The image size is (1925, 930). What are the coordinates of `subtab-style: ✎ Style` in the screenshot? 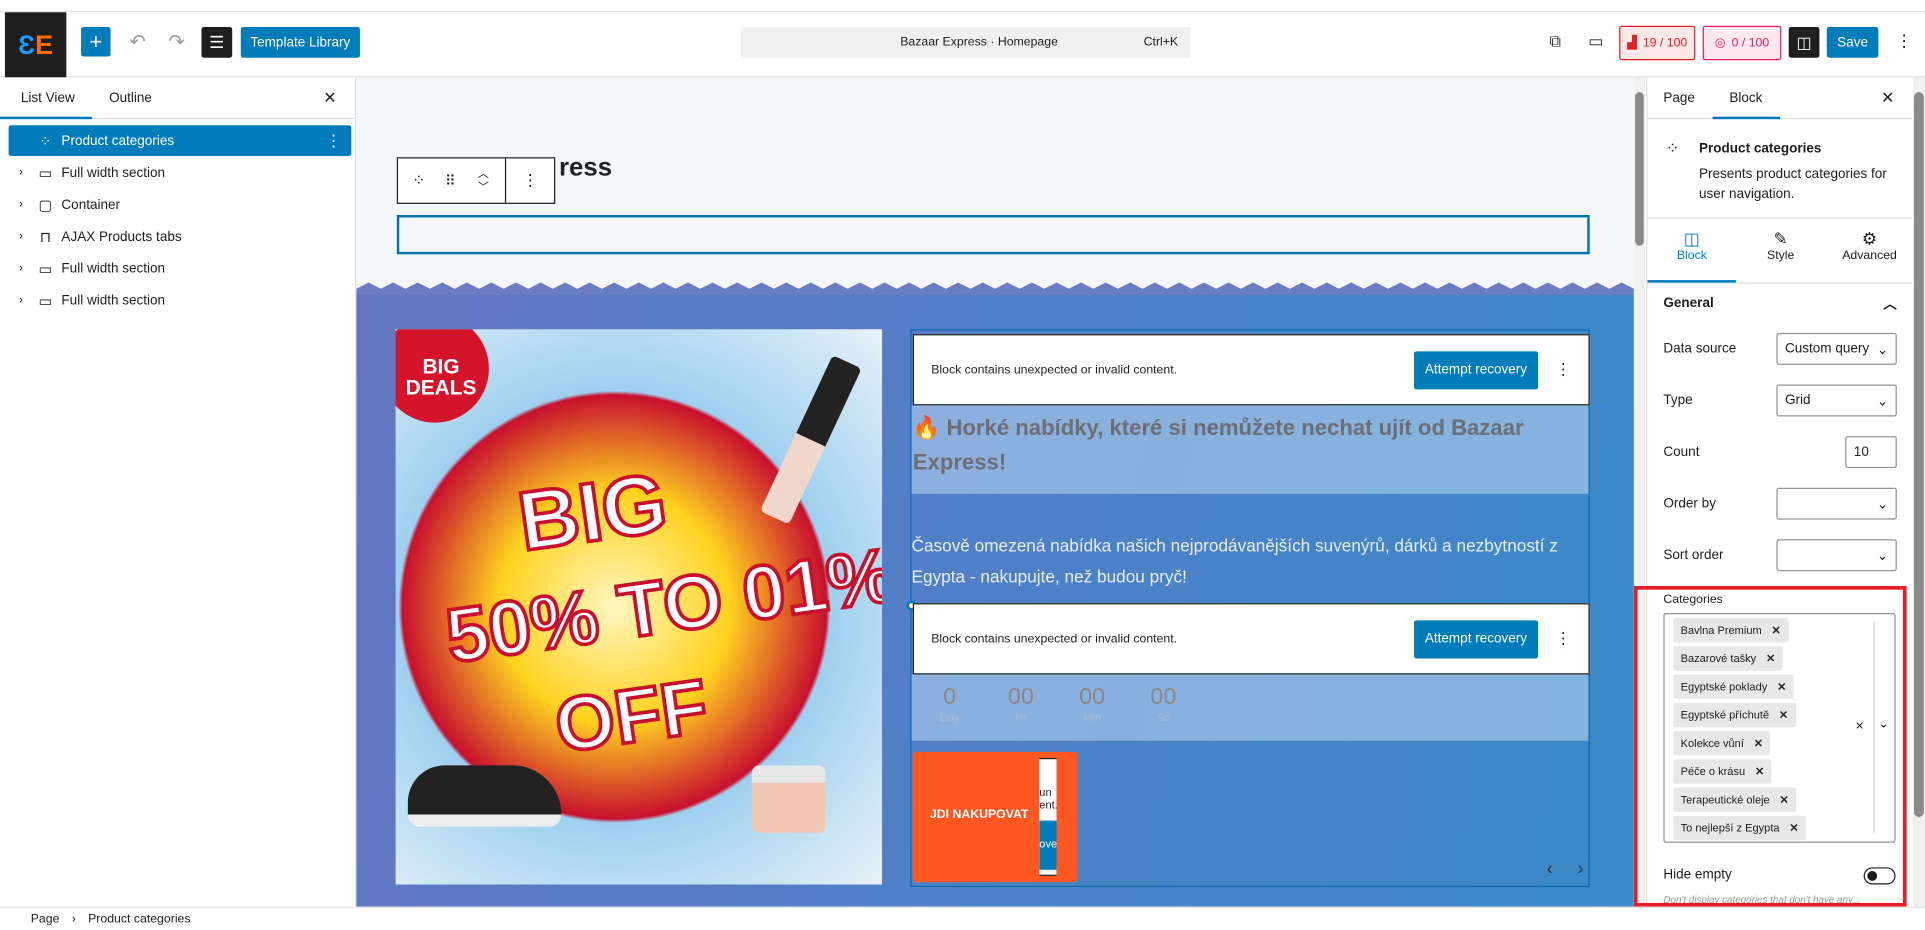 It's located at (1780, 251).